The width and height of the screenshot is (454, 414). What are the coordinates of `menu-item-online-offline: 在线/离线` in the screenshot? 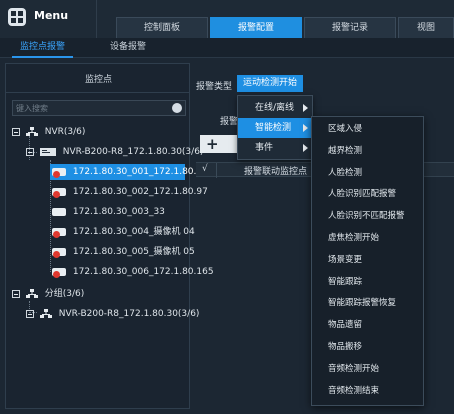 It's located at (275, 108).